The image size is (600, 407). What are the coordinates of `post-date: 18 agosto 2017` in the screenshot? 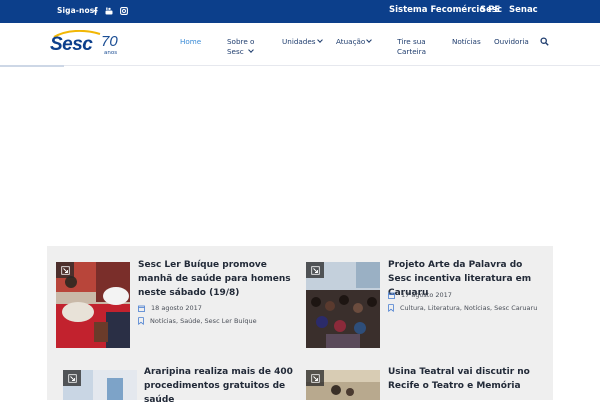 It's located at (170, 308).